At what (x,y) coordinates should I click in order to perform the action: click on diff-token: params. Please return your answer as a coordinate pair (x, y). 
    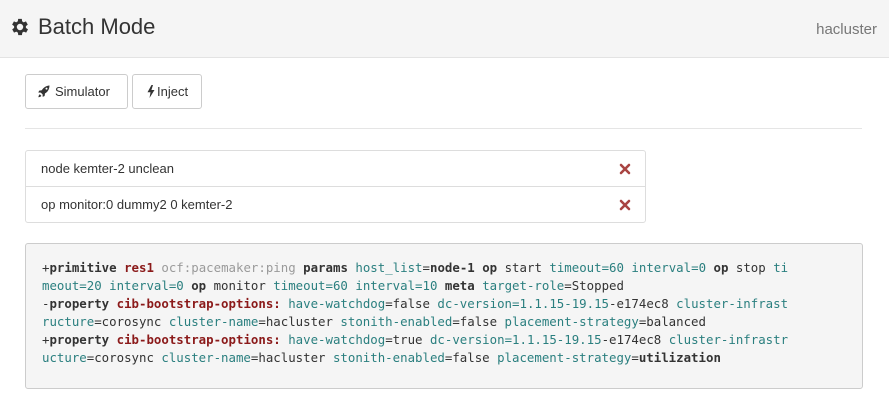
    Looking at the image, I should click on (325, 267).